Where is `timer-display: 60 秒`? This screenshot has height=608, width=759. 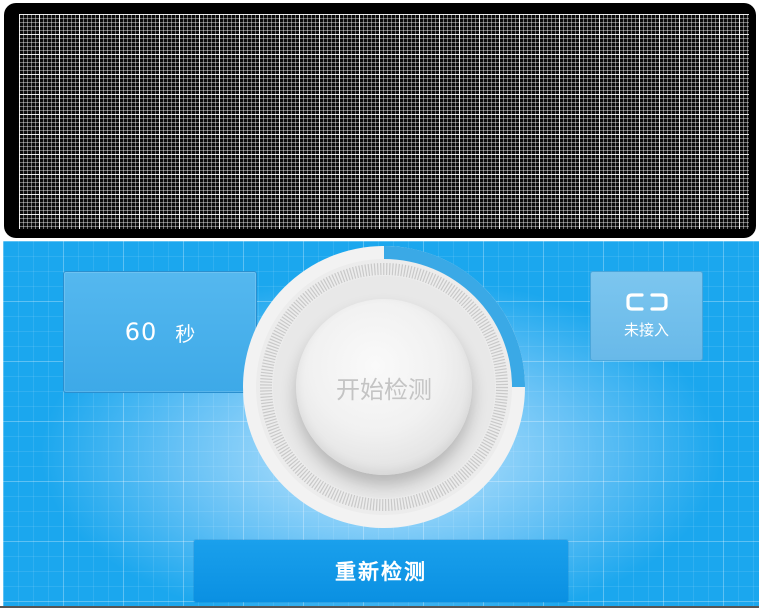 timer-display: 60 秒 is located at coordinates (160, 332).